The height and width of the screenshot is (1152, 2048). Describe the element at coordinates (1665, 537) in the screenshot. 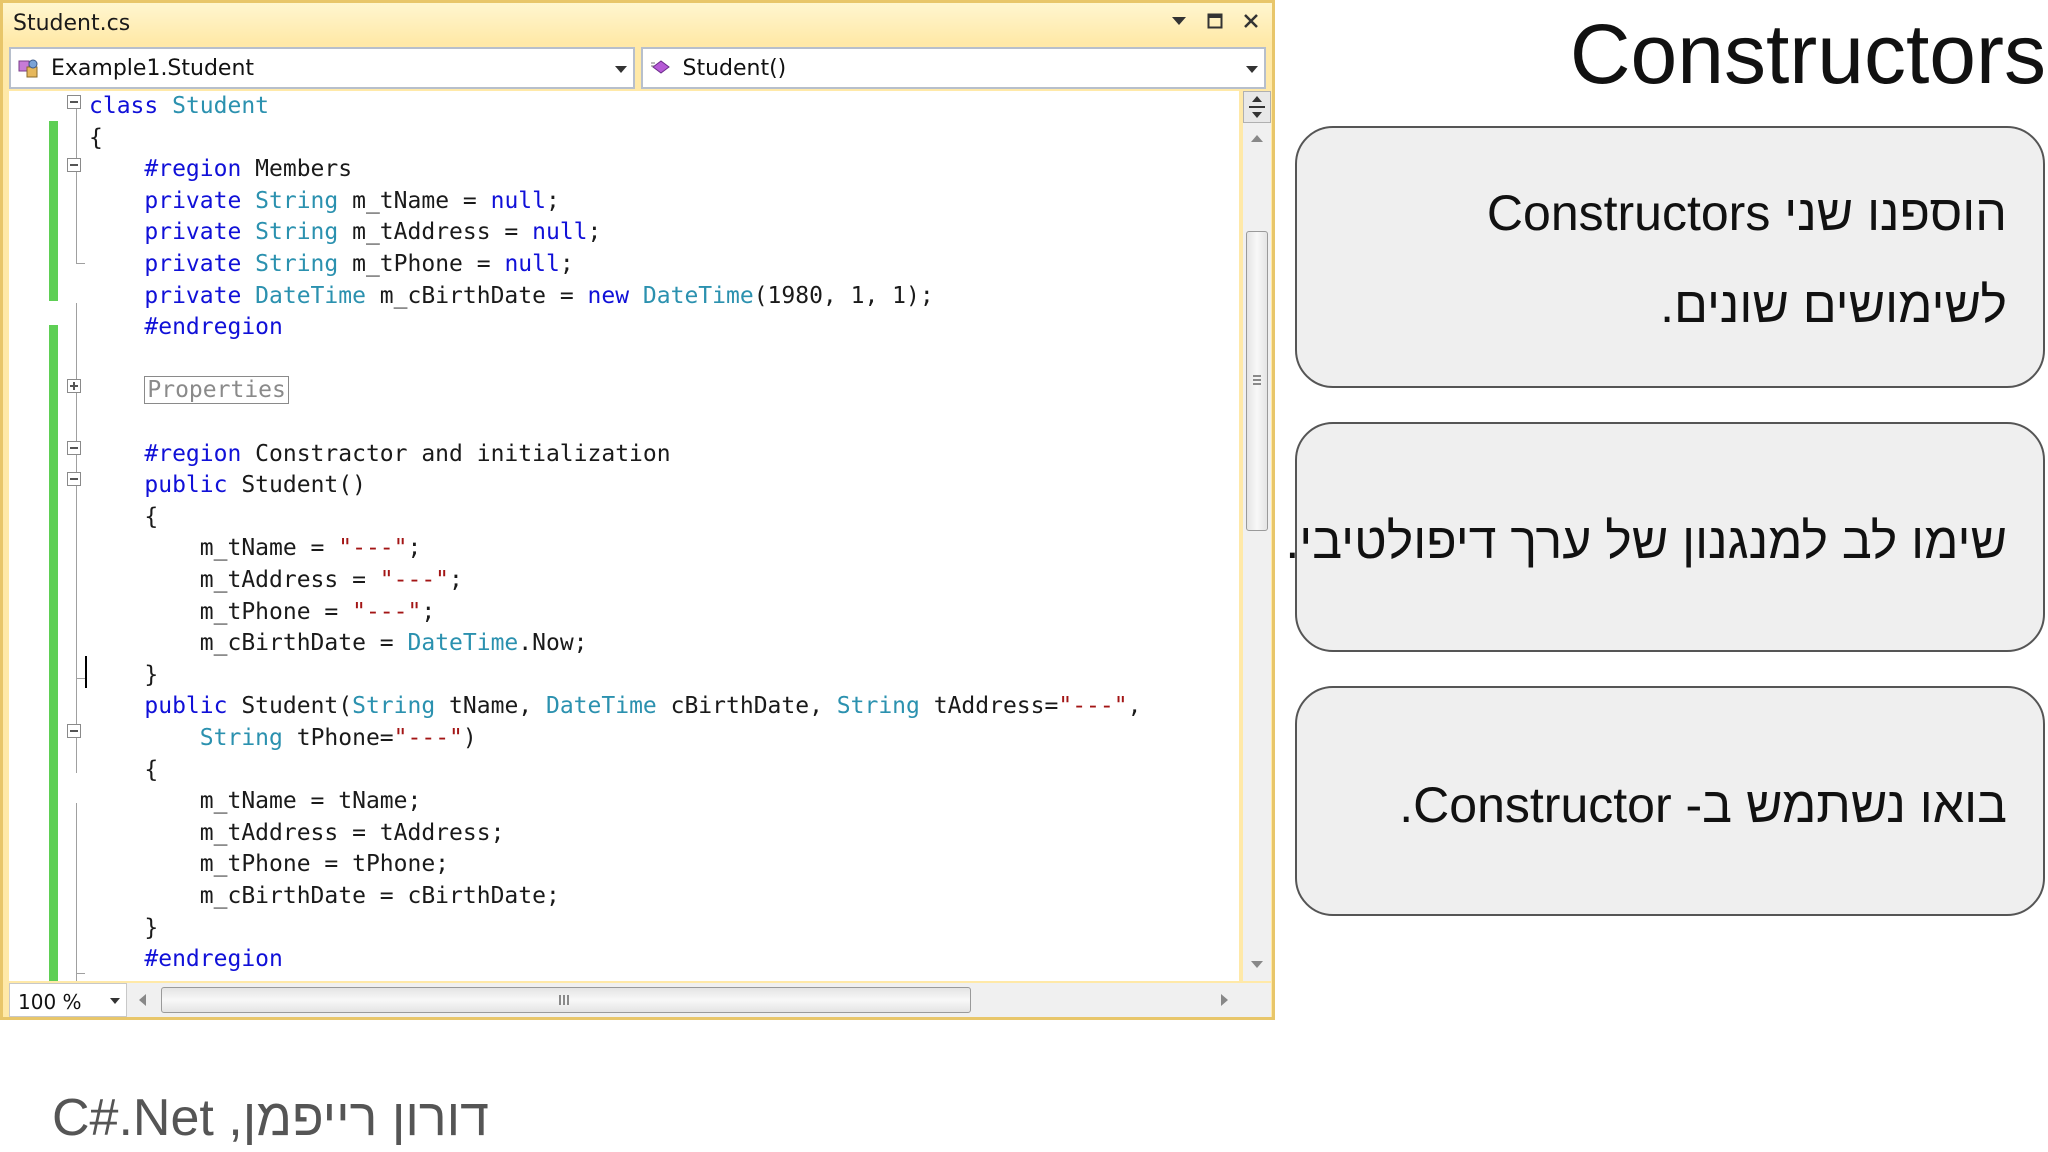

I see `callout-box-2: שימו לב למנגנון של ערך דיפולטיבי.` at that location.